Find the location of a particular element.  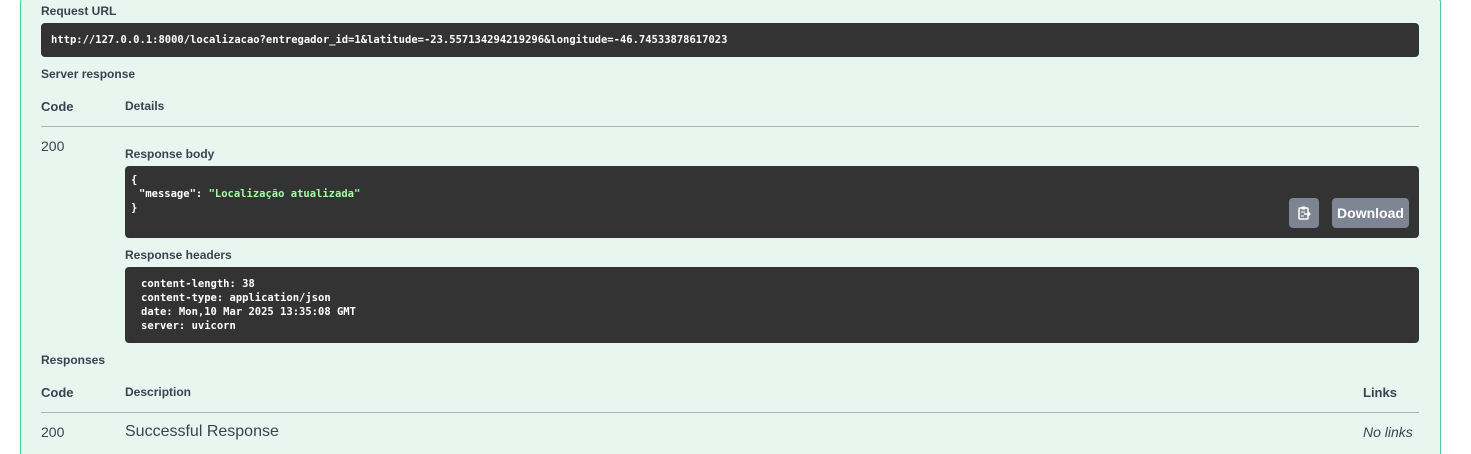

request-url-label: Request URL is located at coordinates (79, 11).